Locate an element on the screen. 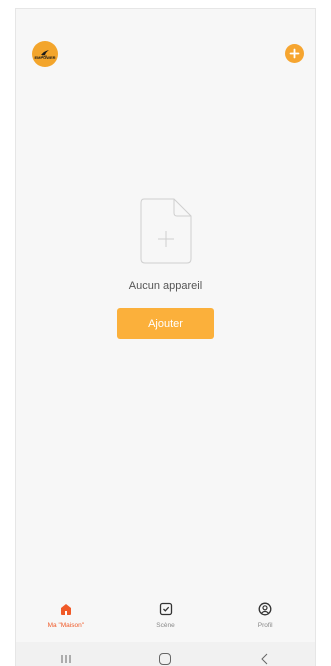 The image size is (331, 666). system-nav-bar is located at coordinates (165, 654).